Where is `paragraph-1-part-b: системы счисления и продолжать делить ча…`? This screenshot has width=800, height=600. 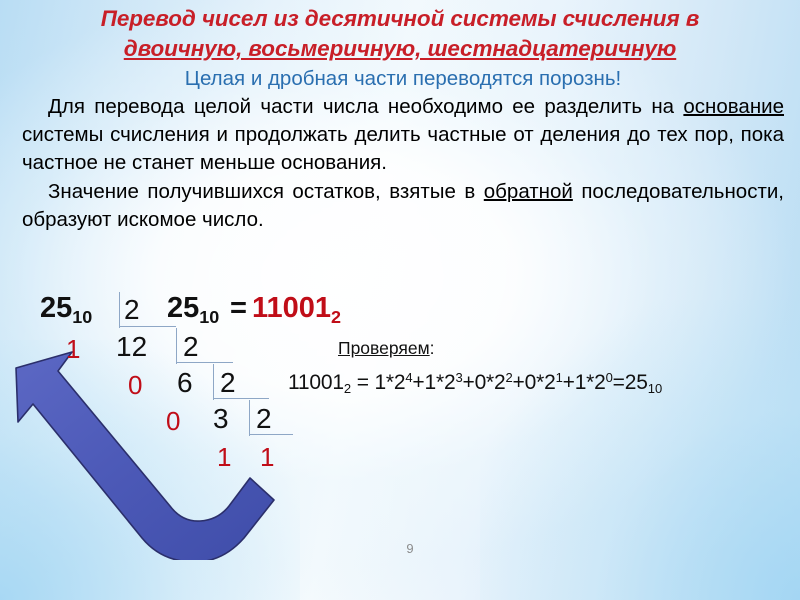
paragraph-1-part-b: системы счисления и продолжать делить ча… is located at coordinates (403, 149).